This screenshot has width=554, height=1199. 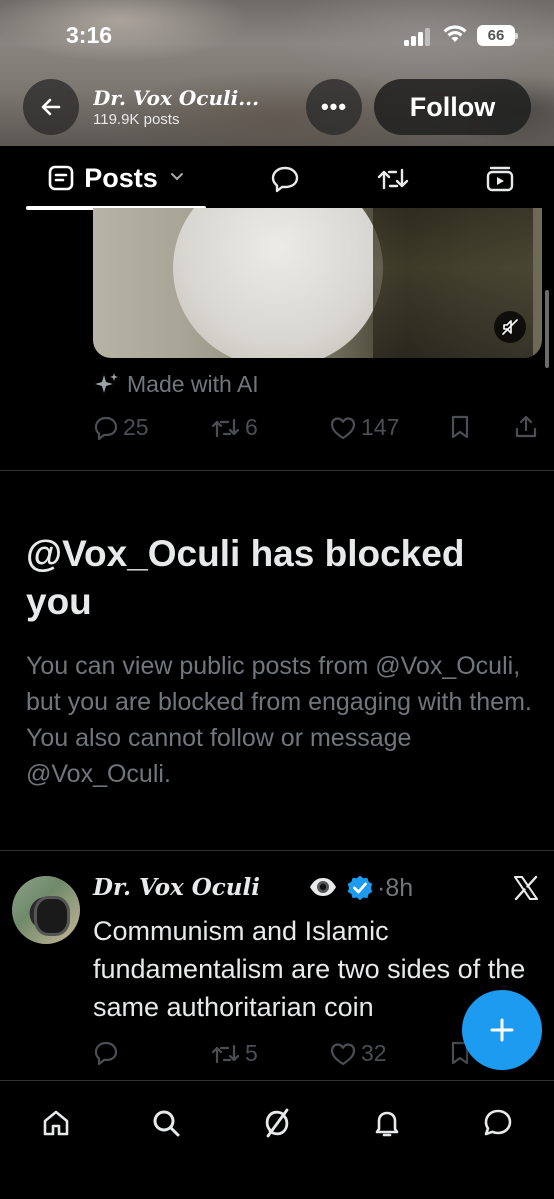 I want to click on tab-replies, so click(x=285, y=179).